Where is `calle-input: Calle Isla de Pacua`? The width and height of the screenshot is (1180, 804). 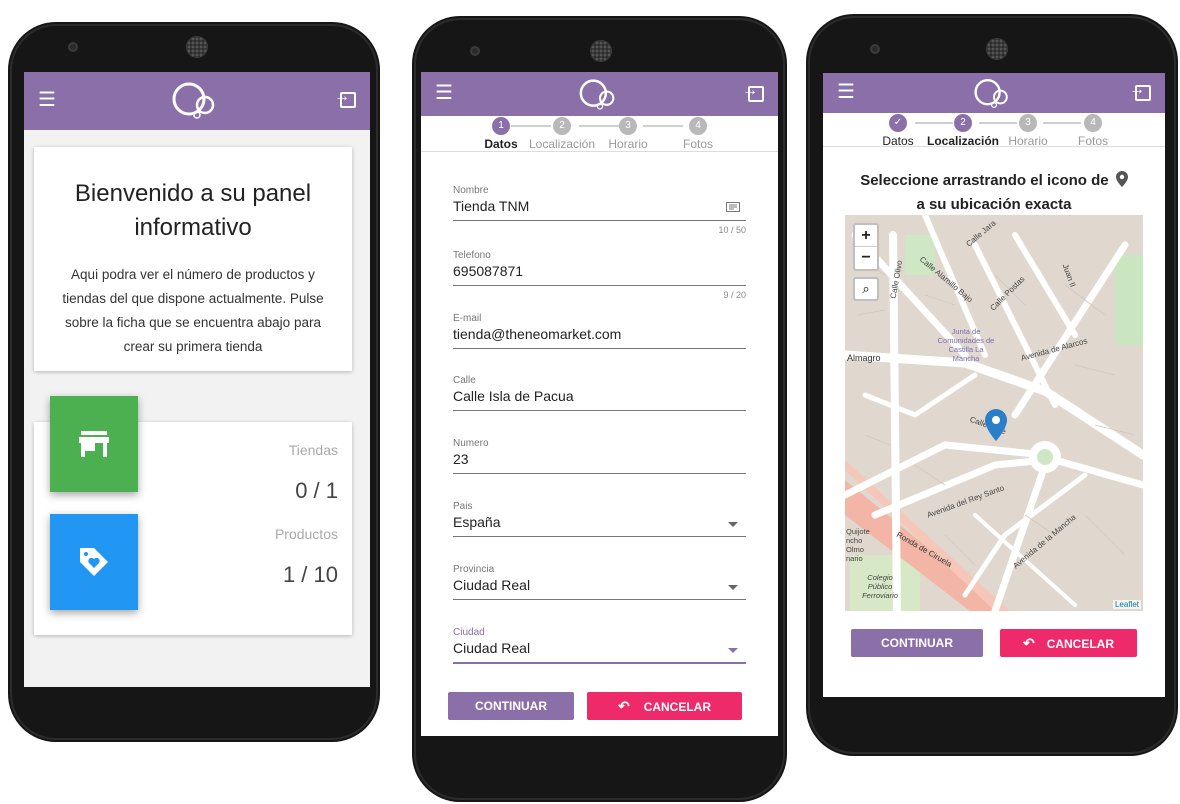
calle-input: Calle Isla de Pacua is located at coordinates (599, 399).